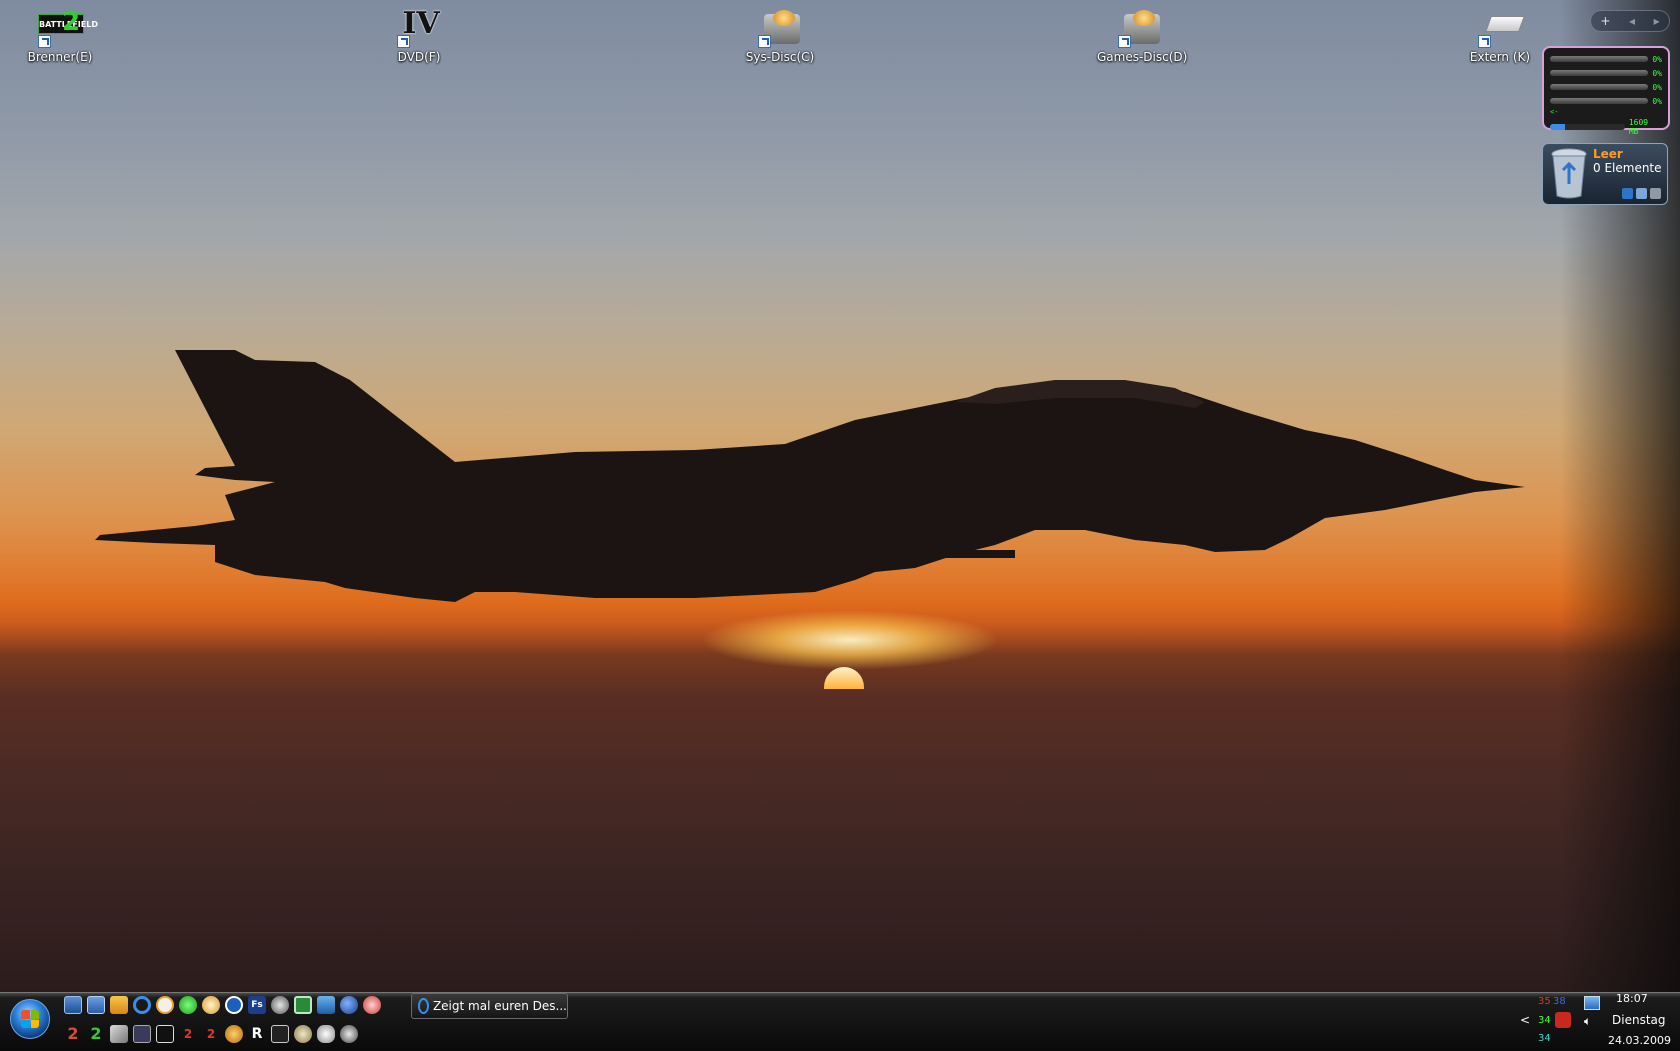 The width and height of the screenshot is (1680, 1051). What do you see at coordinates (73, 1034) in the screenshot?
I see `app-2-red-icon: 2` at bounding box center [73, 1034].